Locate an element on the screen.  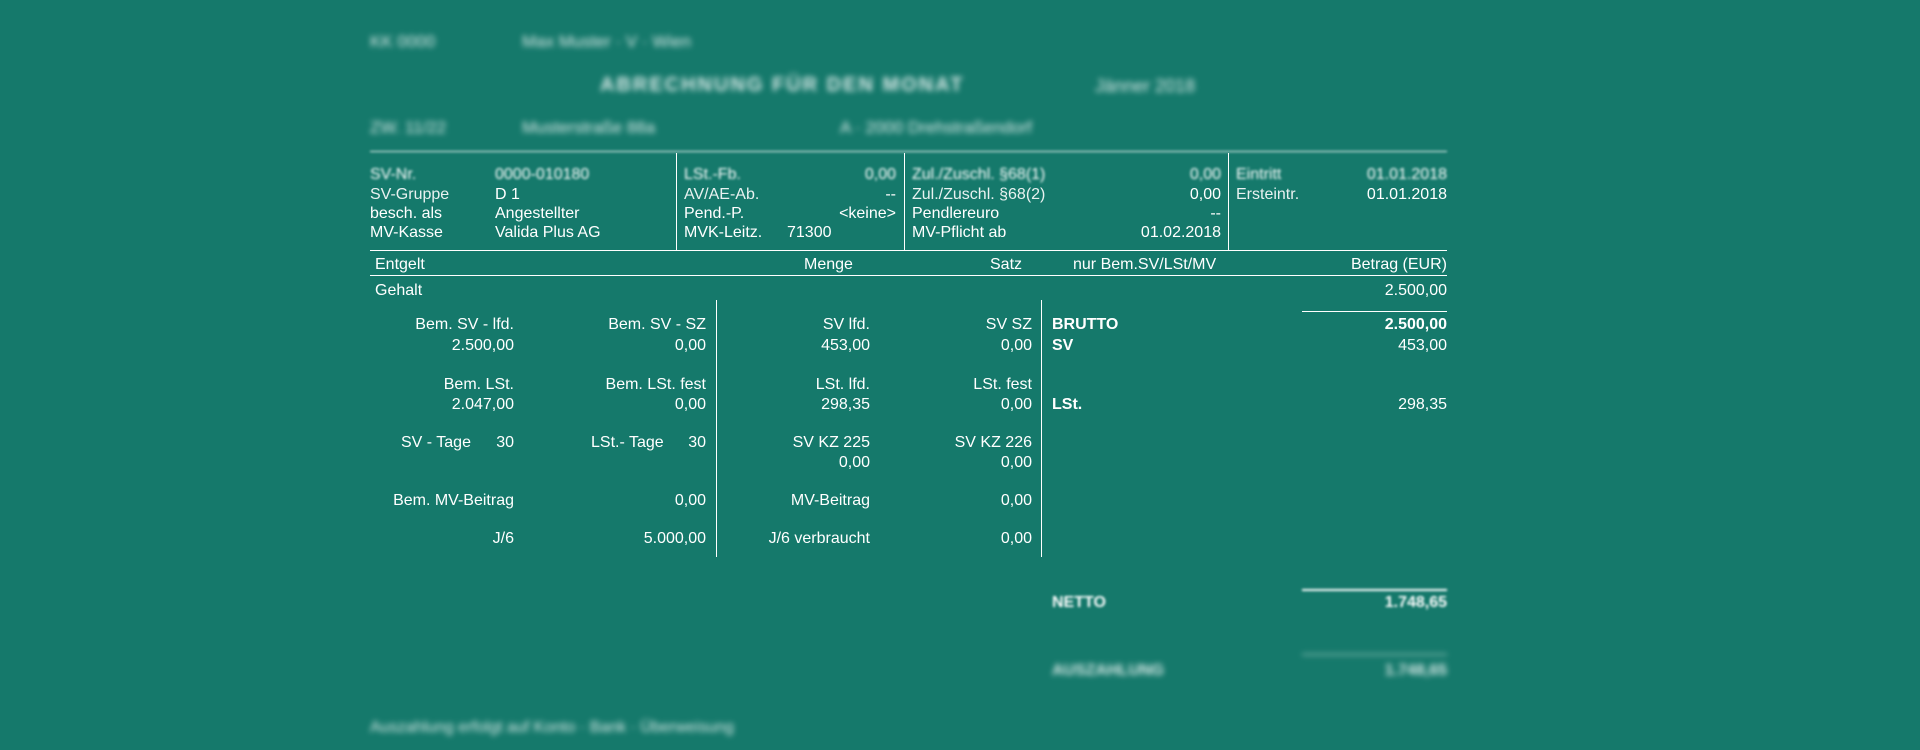
sv-label: SV is located at coordinates (1063, 345).